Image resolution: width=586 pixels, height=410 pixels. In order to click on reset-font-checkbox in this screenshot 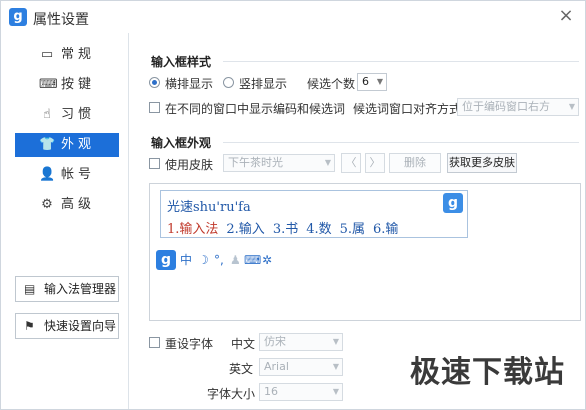, I will do `click(154, 342)`.